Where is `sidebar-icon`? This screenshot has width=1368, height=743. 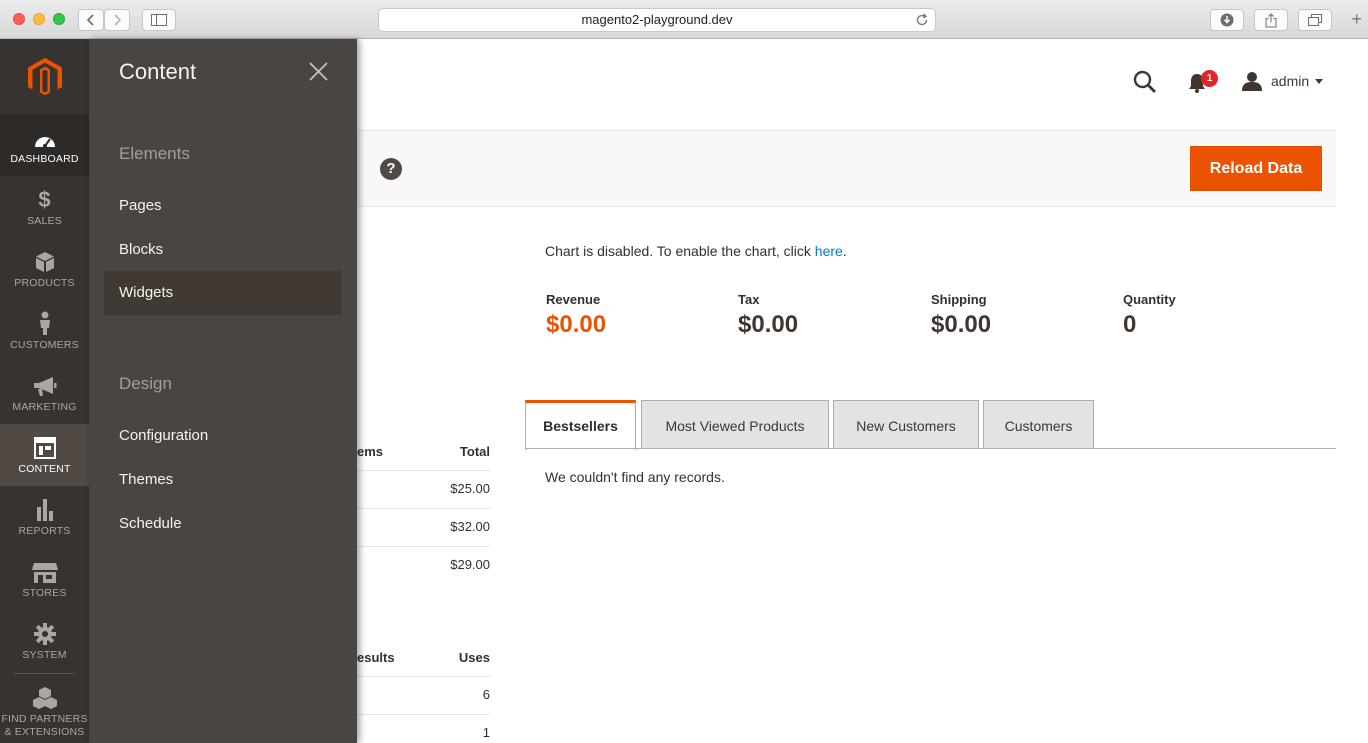
sidebar-icon is located at coordinates (159, 20).